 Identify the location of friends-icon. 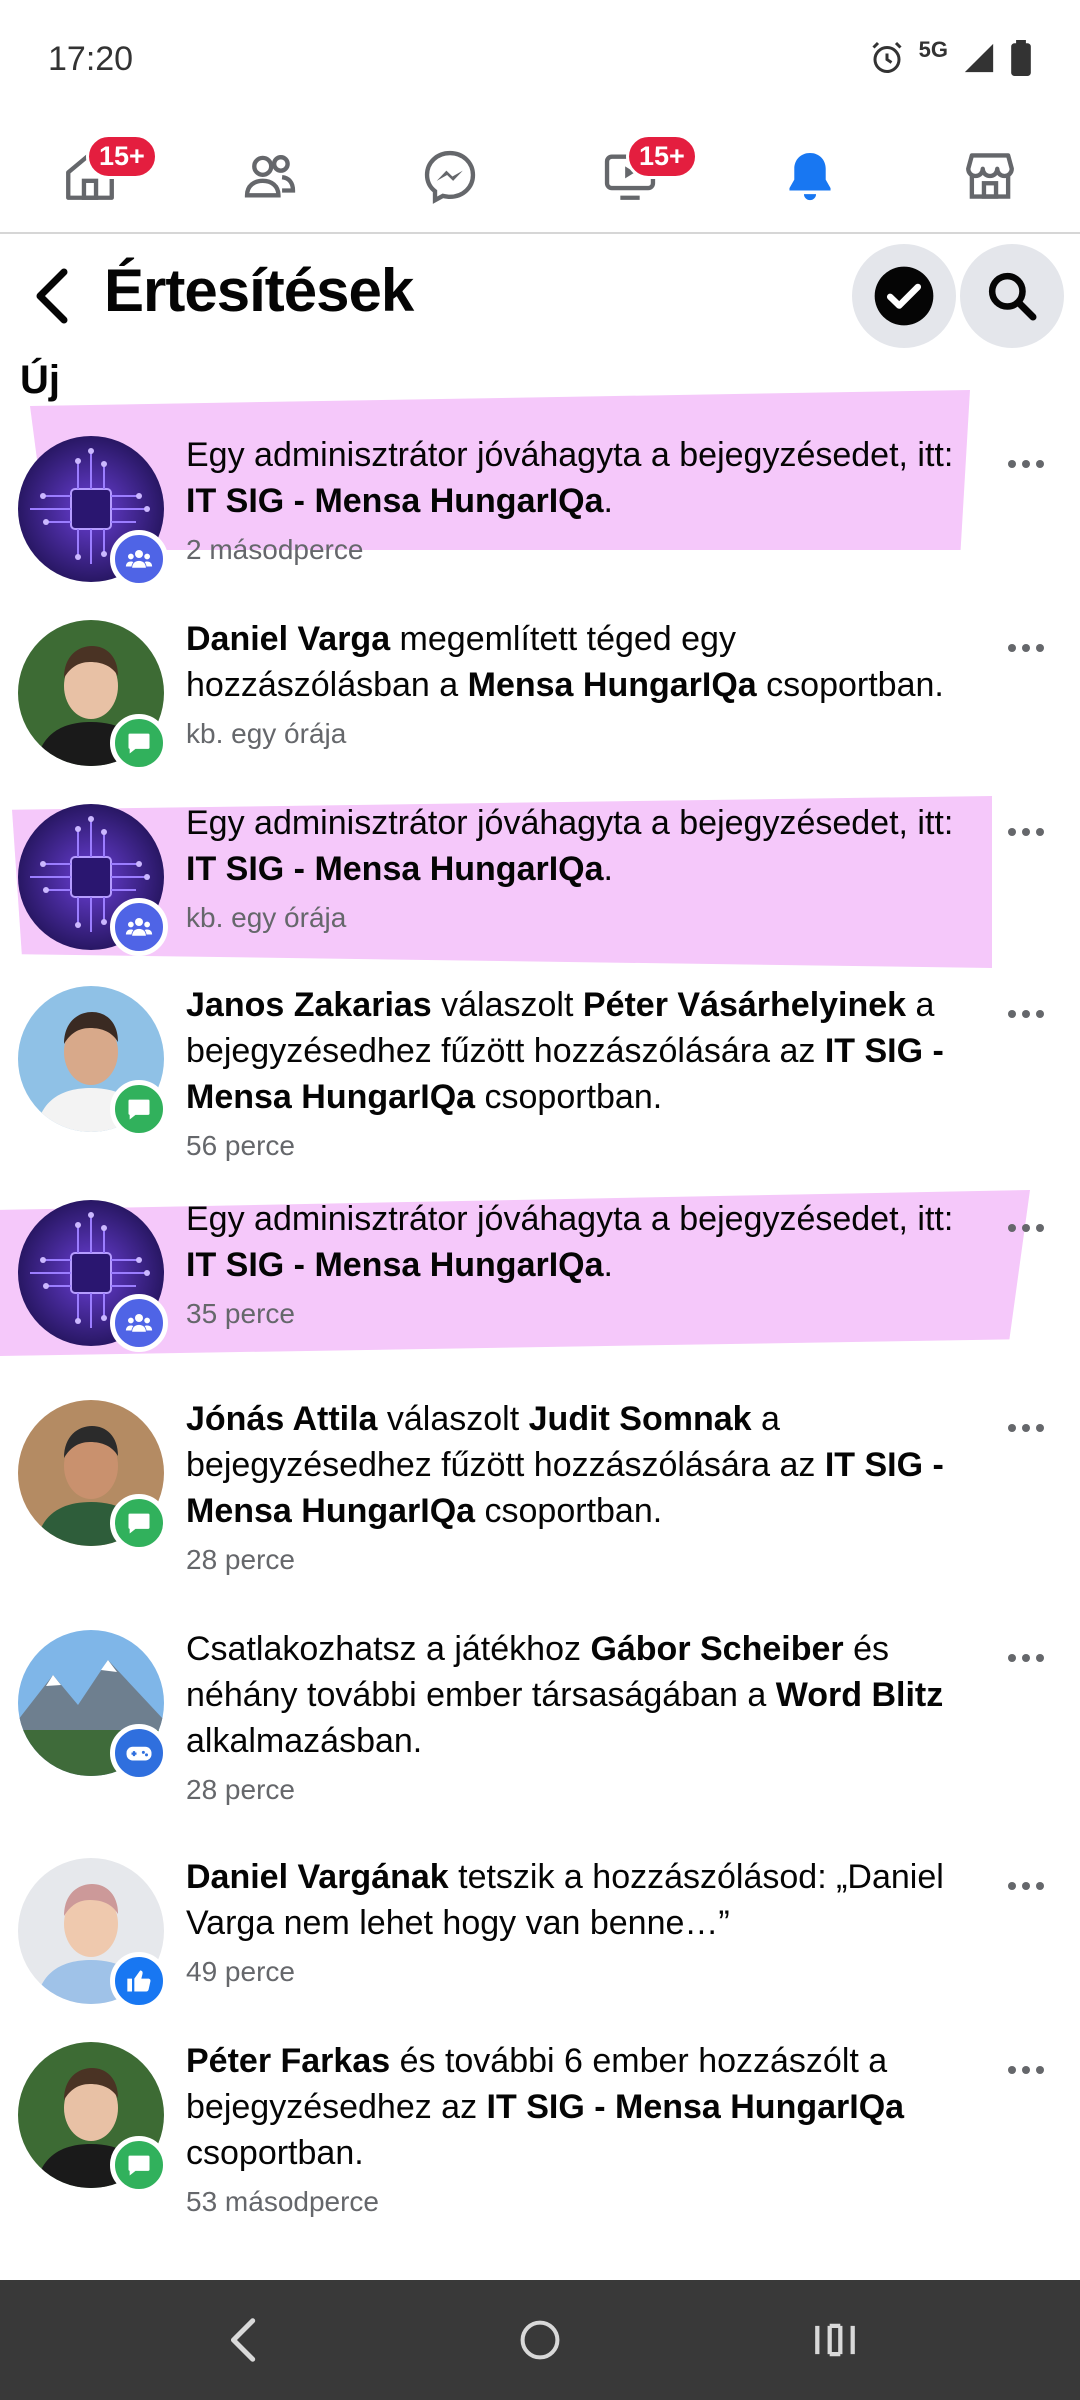
(270, 176).